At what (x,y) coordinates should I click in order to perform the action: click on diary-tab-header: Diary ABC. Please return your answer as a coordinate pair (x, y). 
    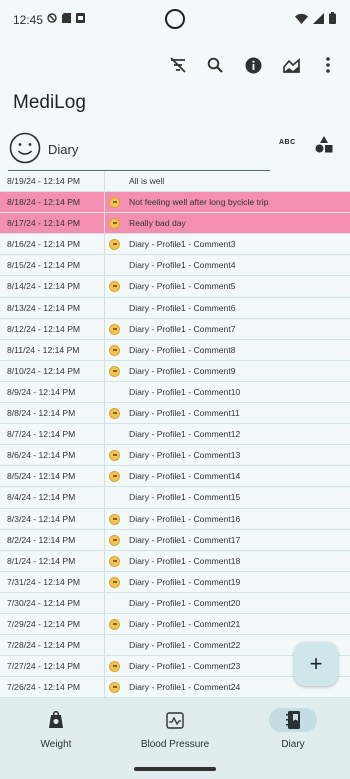
    Looking at the image, I should click on (175, 150).